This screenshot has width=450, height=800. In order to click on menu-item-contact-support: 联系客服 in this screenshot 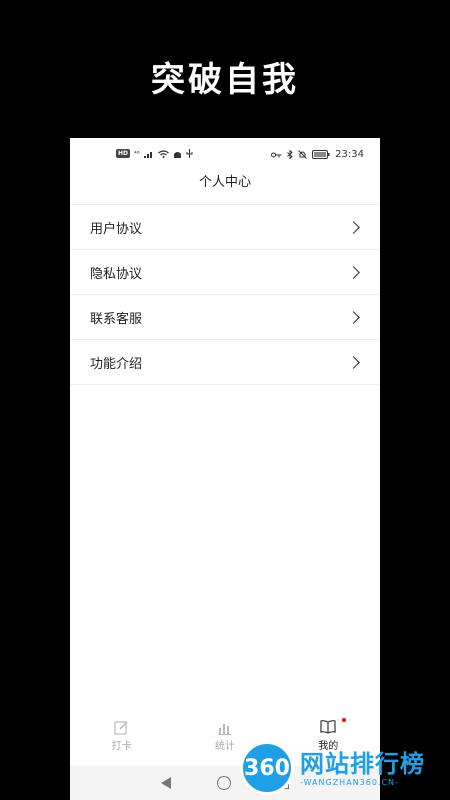, I will do `click(225, 317)`.